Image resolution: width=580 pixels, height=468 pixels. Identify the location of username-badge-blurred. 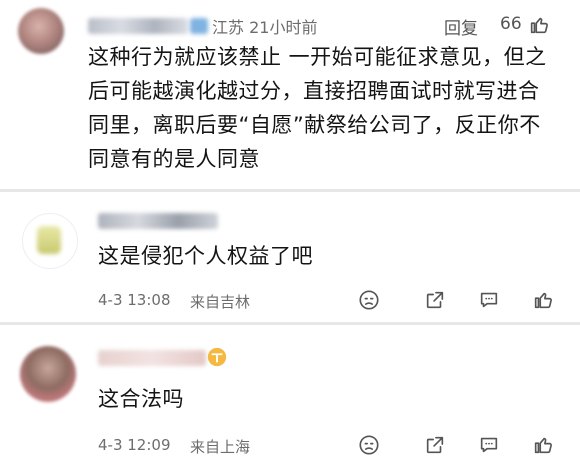
(199, 26).